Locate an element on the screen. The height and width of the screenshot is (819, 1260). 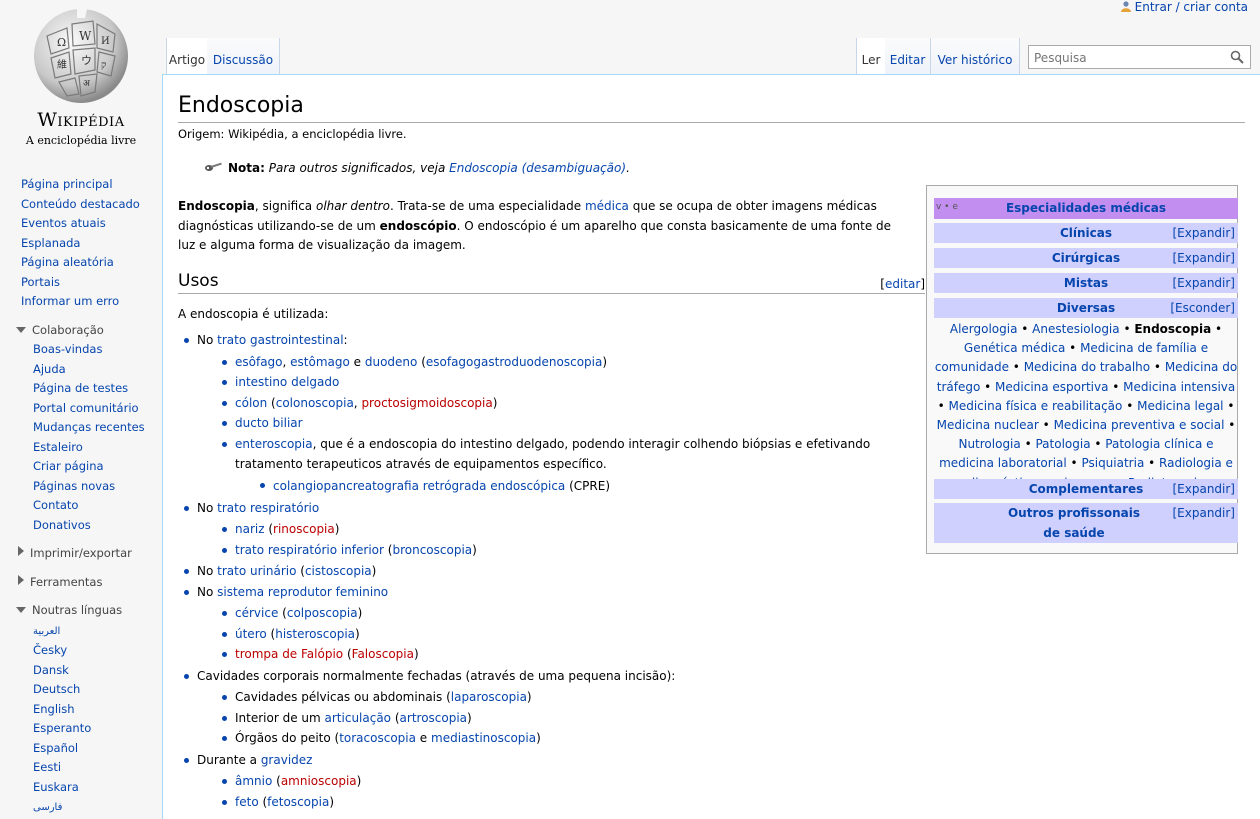
link-gi: trato gastrointestinal is located at coordinates (280, 340).